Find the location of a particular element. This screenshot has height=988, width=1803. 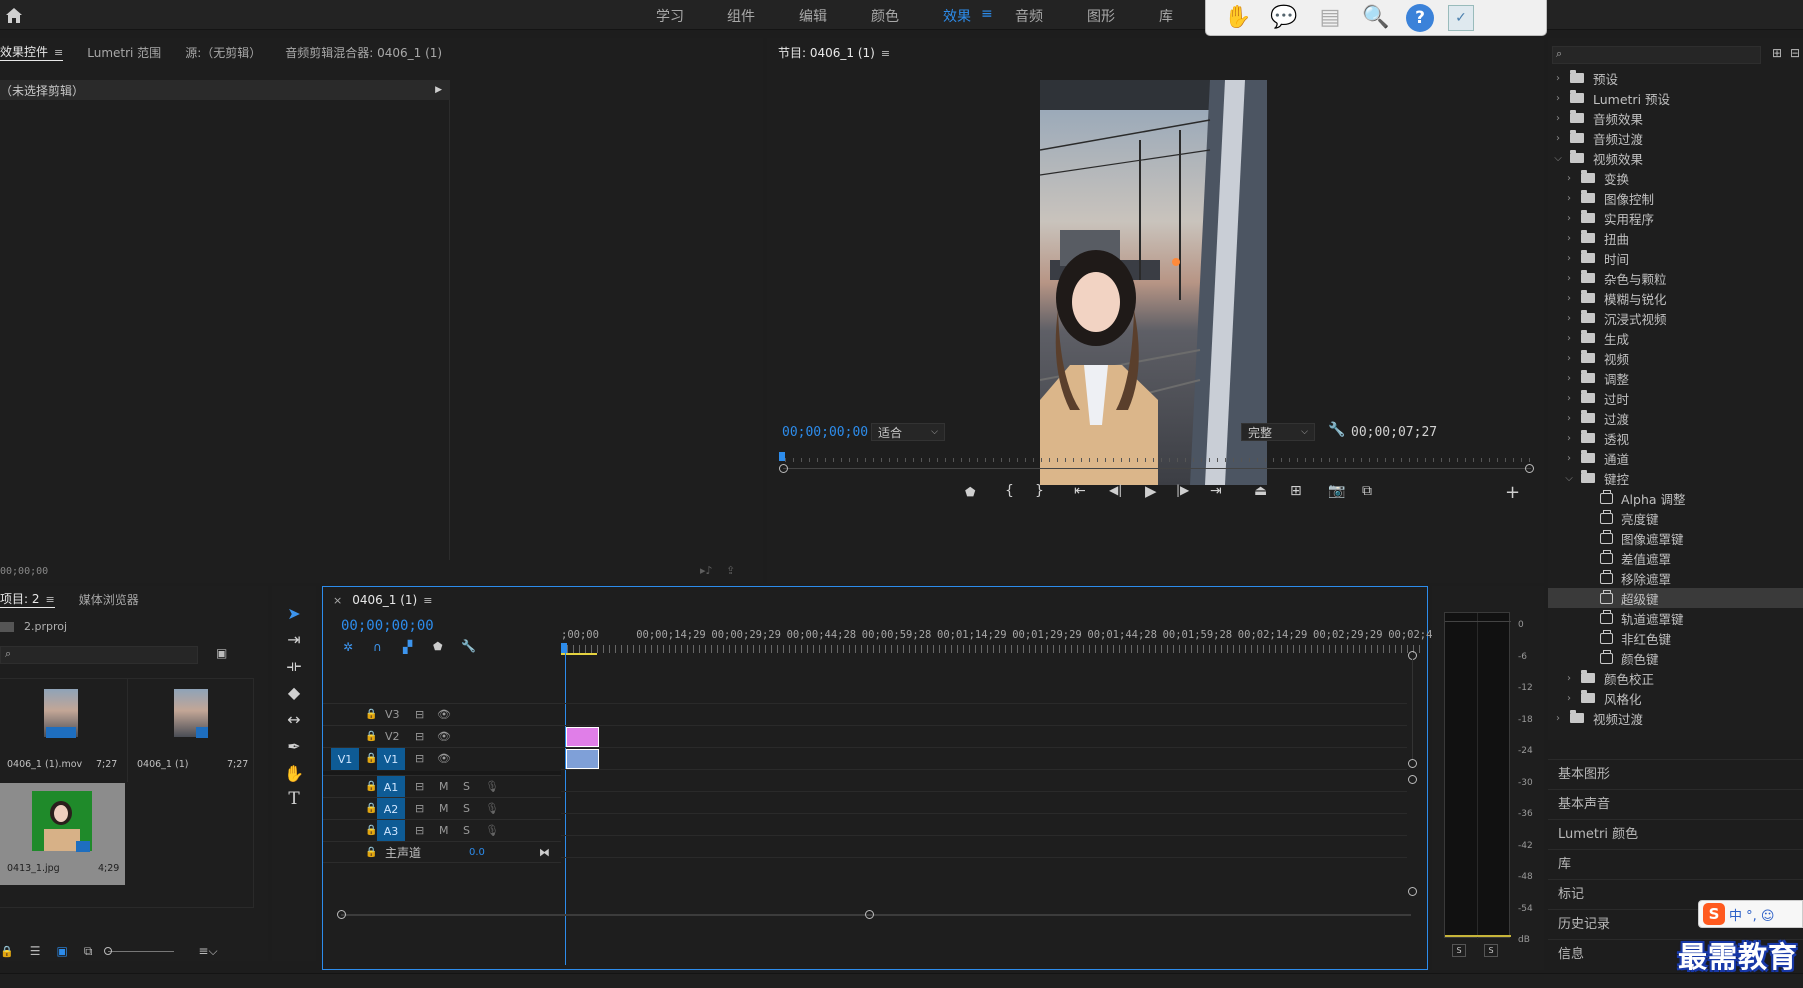

project-item-selected: 0413_1.jpg 4;29 is located at coordinates (62, 834).